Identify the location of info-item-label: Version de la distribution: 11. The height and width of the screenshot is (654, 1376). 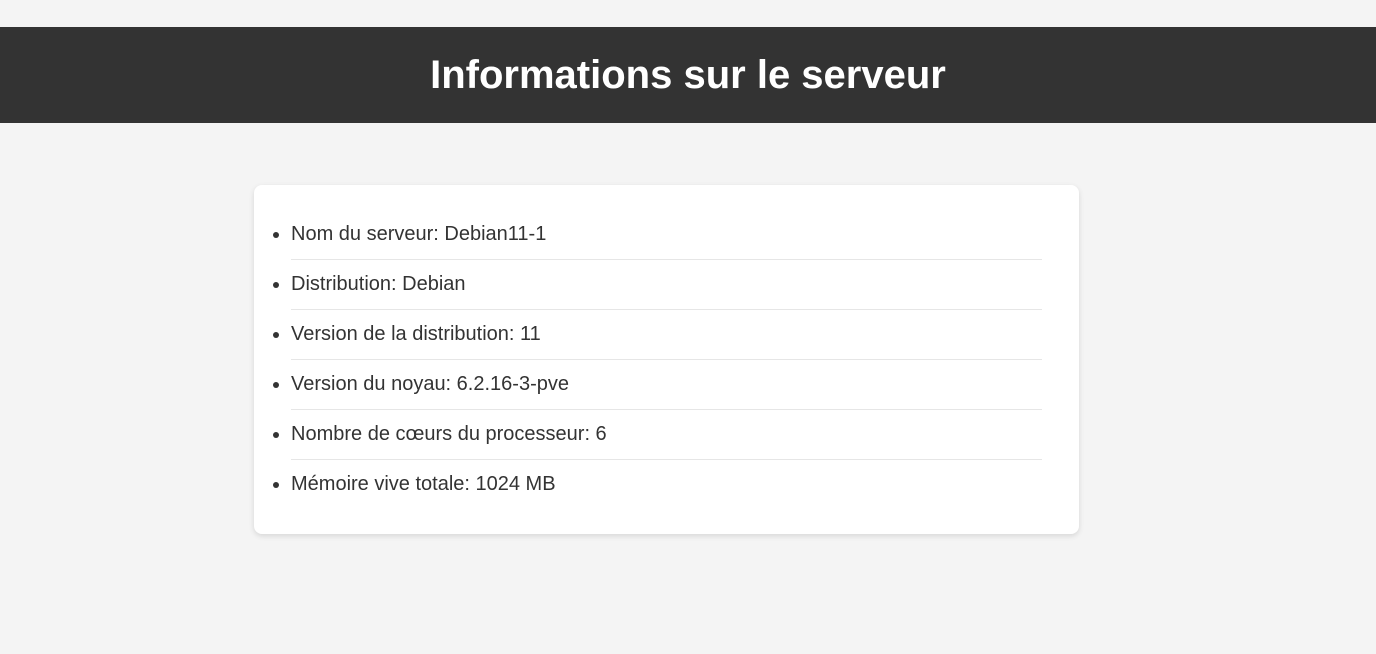
(416, 334).